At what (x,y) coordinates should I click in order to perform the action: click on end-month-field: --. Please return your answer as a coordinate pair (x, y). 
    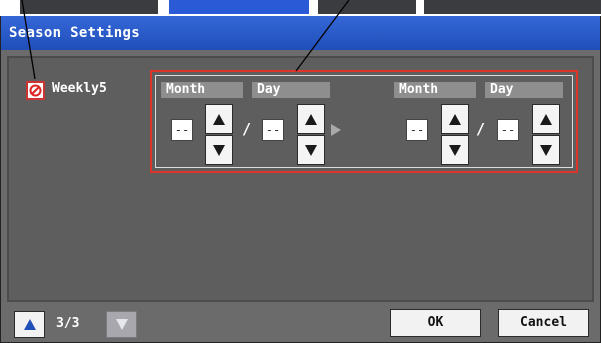
    Looking at the image, I should click on (417, 130).